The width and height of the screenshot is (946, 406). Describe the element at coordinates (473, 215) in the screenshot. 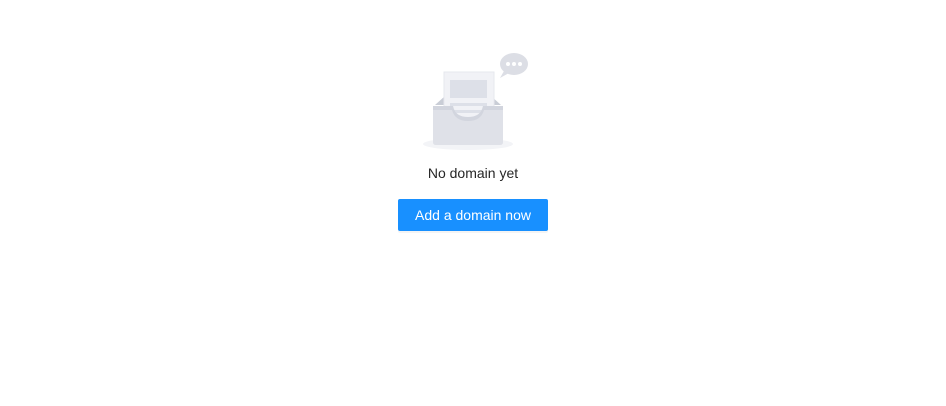

I see `add-domain-button: Add a domain now` at that location.